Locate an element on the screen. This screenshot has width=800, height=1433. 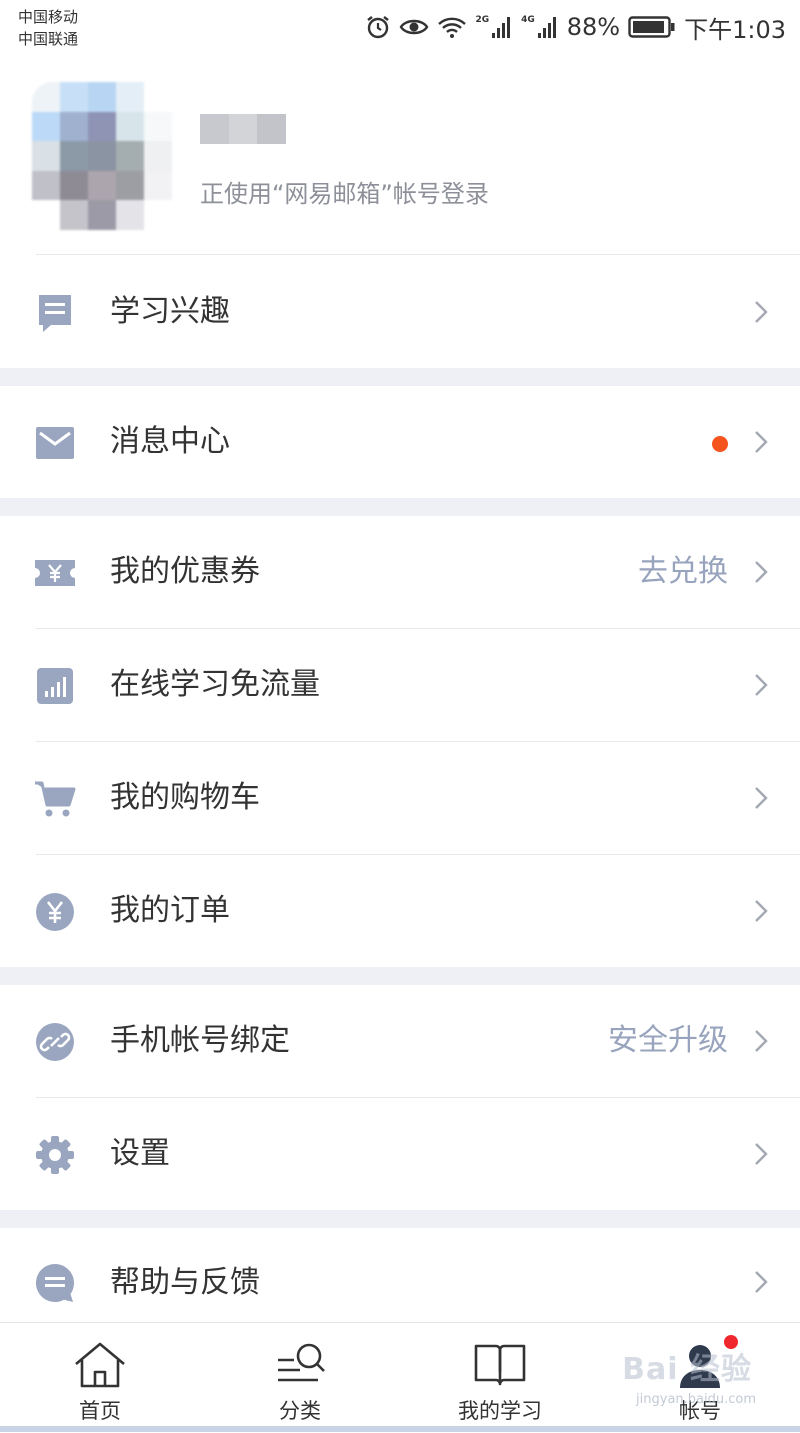
baidu-watermark-url: jingyan.baidu.com is located at coordinates (696, 1399).